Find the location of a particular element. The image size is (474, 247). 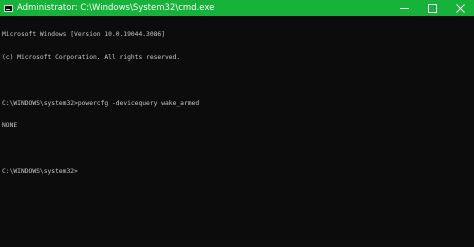

console-line: NONE is located at coordinates (10, 126).